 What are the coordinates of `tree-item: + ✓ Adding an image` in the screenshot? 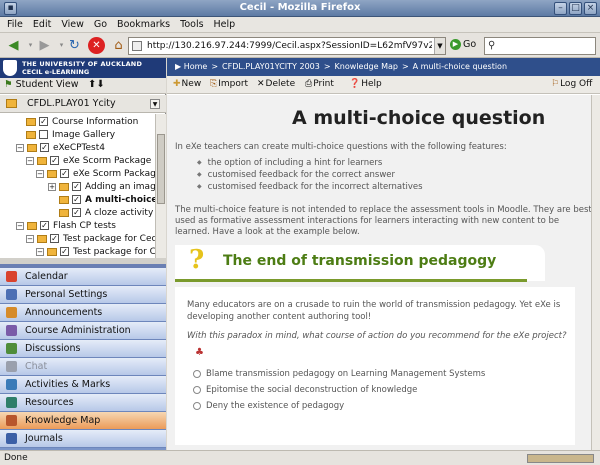 It's located at (101, 187).